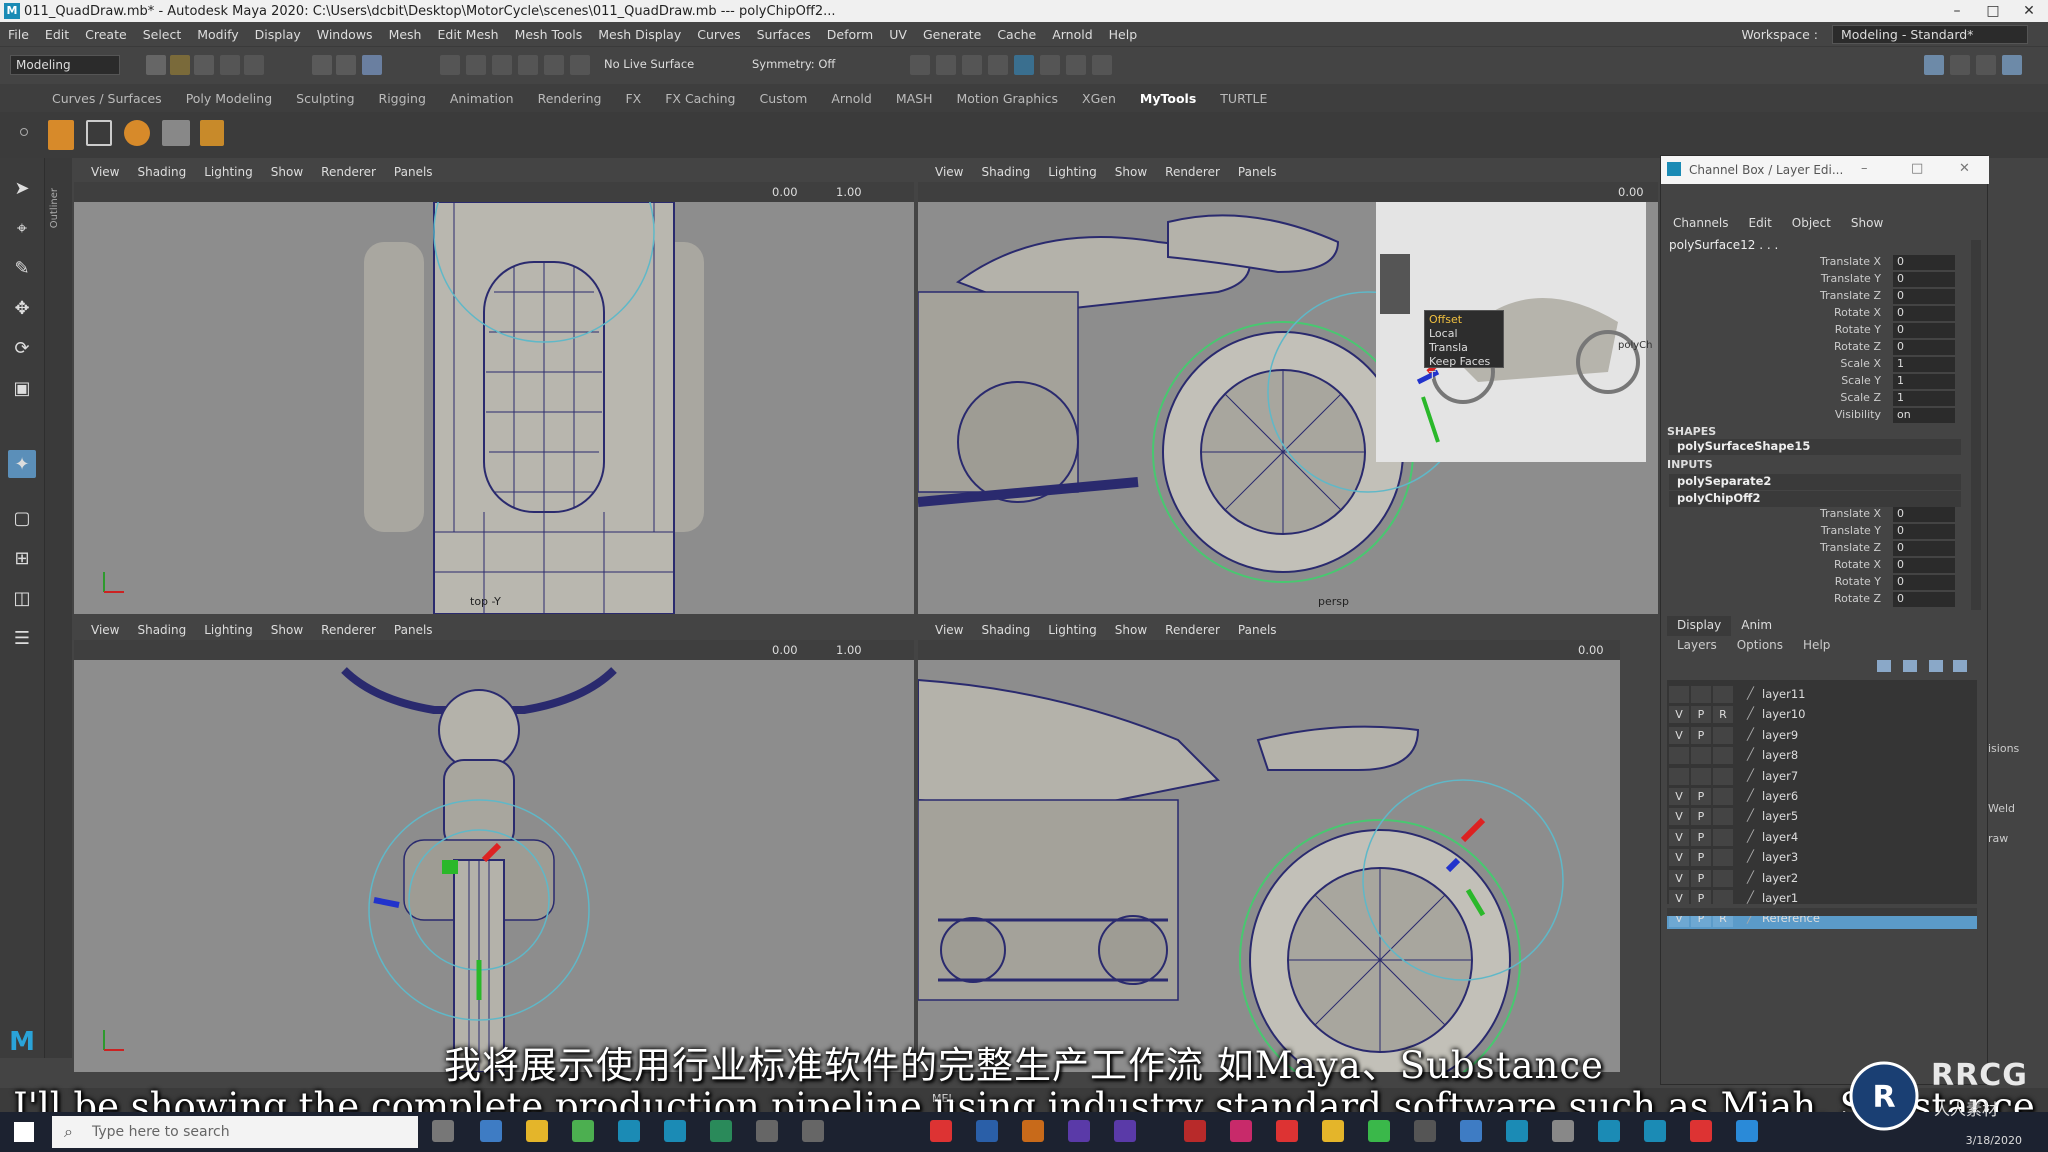 The image size is (2048, 1152). I want to click on attribute-row: Translate X 0, so click(1816, 263).